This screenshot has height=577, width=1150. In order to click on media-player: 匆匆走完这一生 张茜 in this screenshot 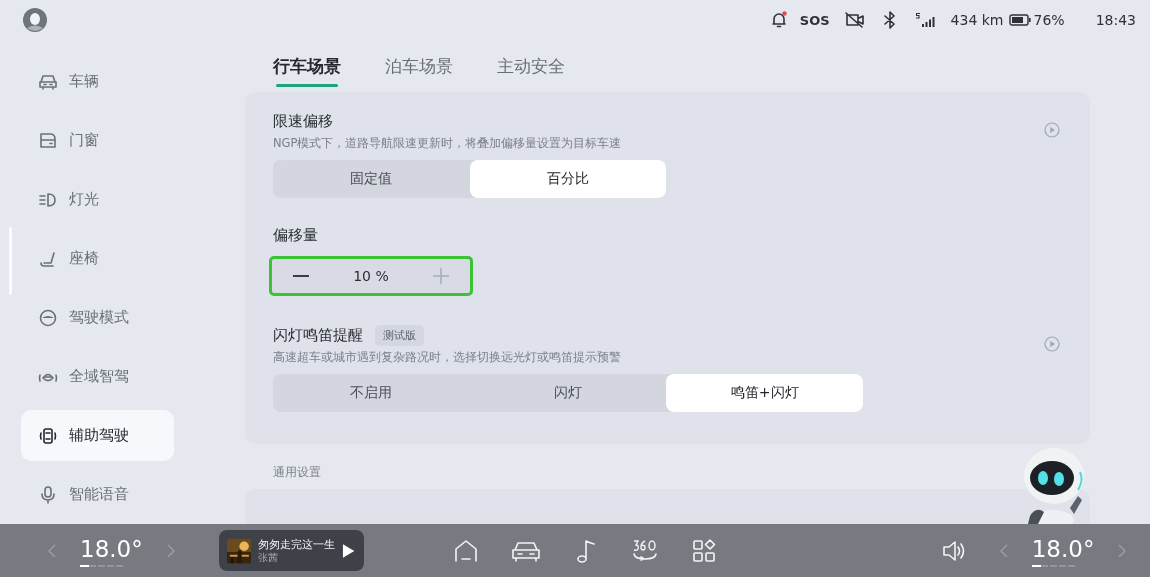, I will do `click(291, 550)`.